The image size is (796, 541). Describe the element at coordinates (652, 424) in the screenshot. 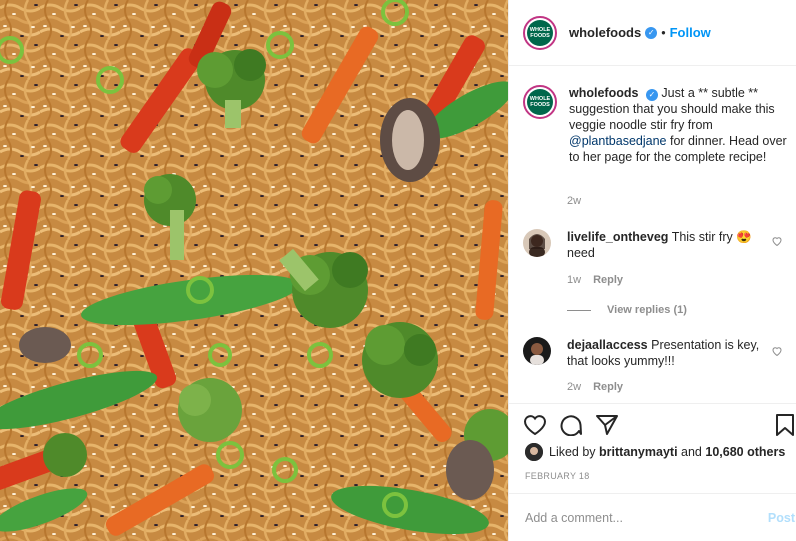

I see `post-actions` at that location.